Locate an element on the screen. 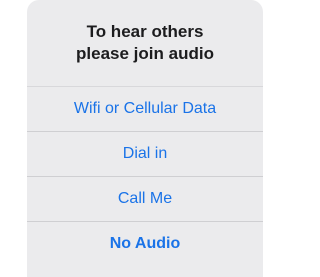 The width and height of the screenshot is (320, 277). dial-in-button: Dial in is located at coordinates (145, 153).